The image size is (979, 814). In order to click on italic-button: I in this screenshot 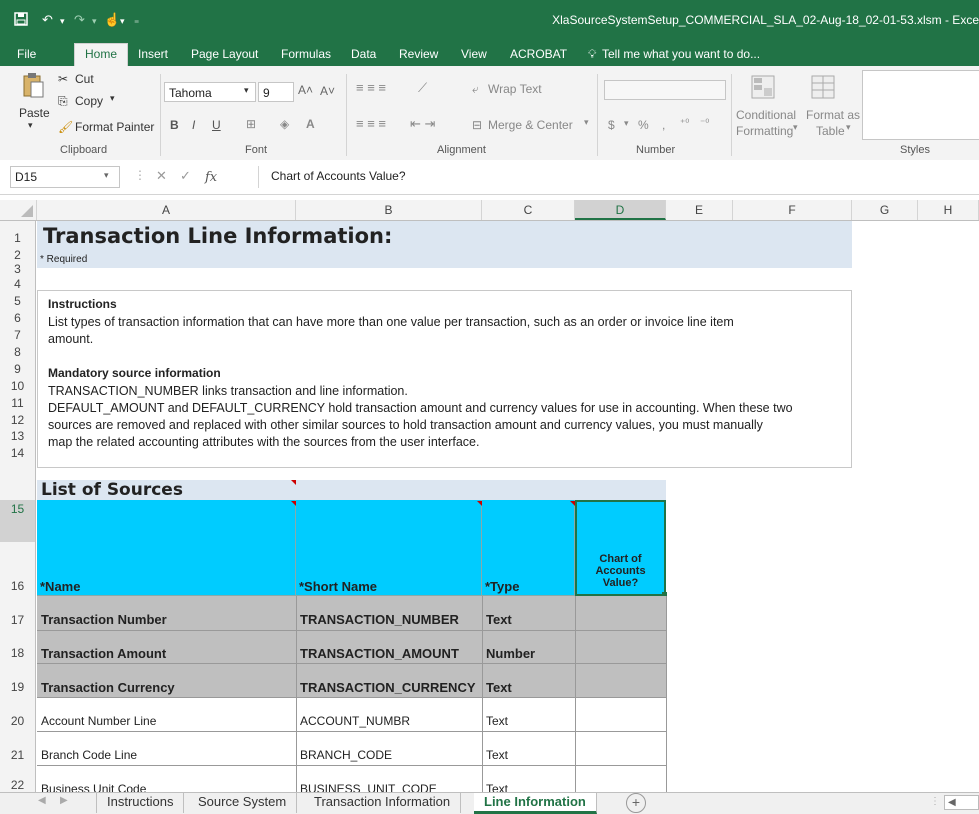, I will do `click(193, 125)`.